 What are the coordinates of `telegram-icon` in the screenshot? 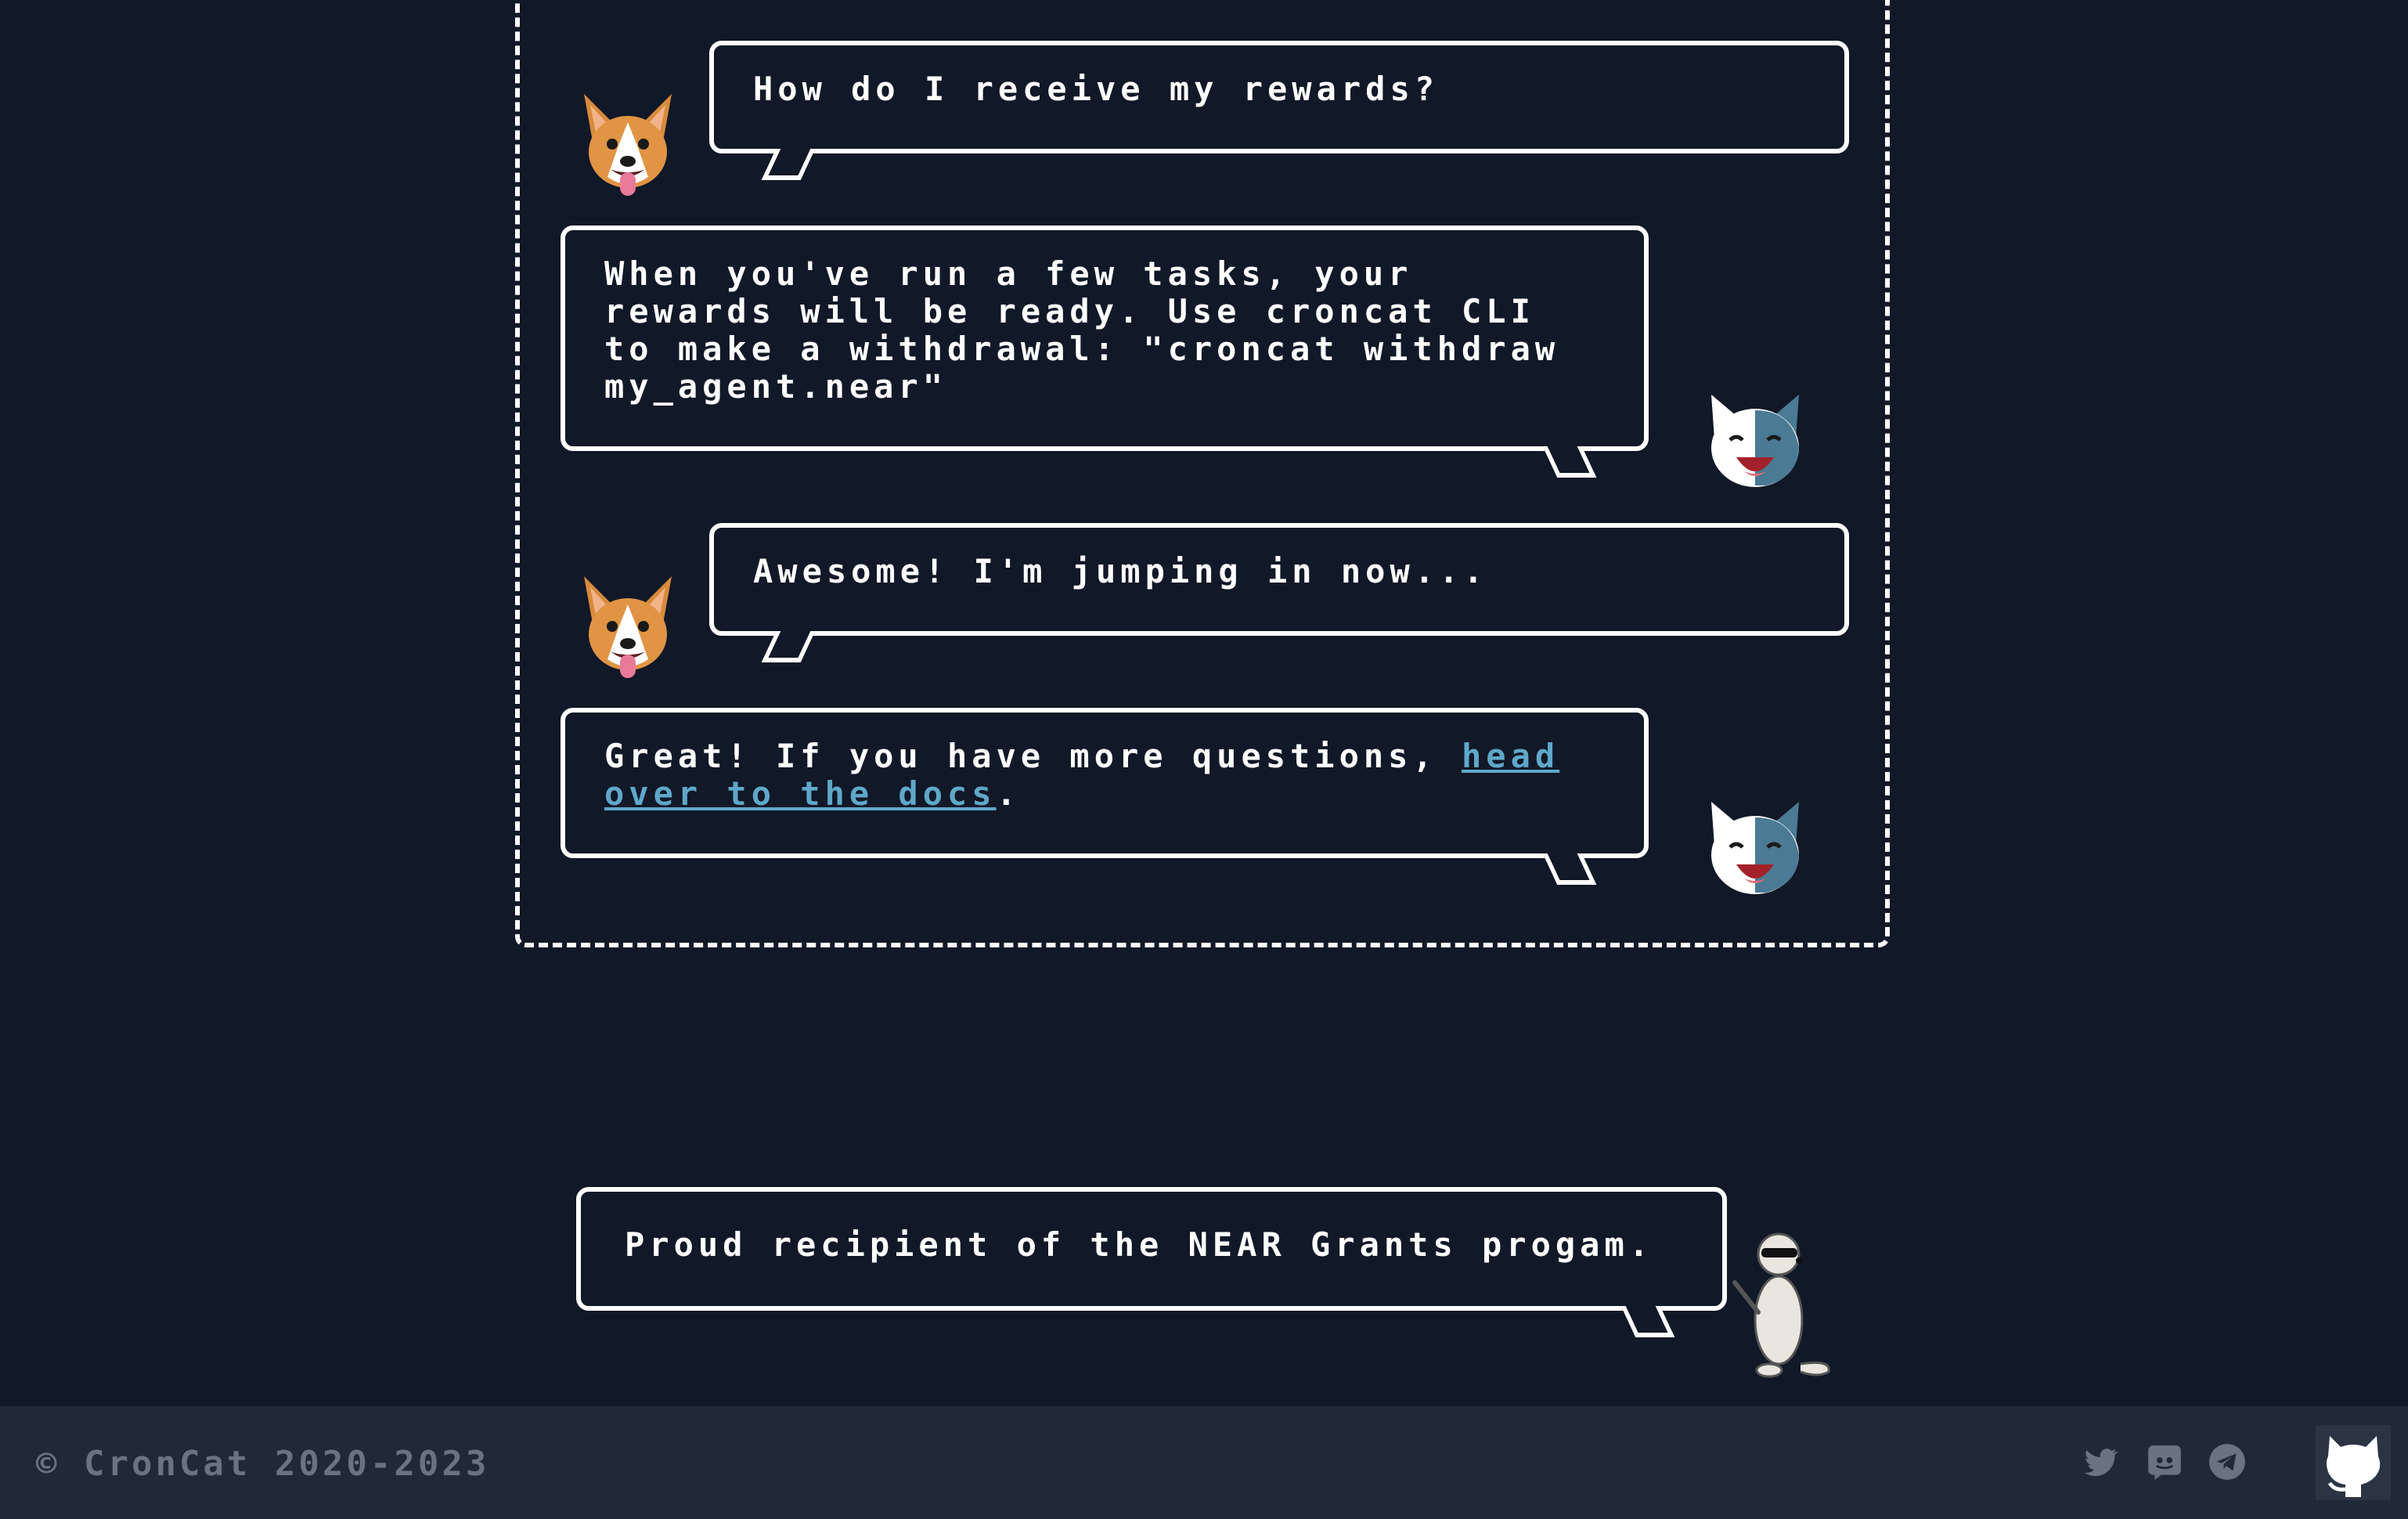 It's located at (2227, 1461).